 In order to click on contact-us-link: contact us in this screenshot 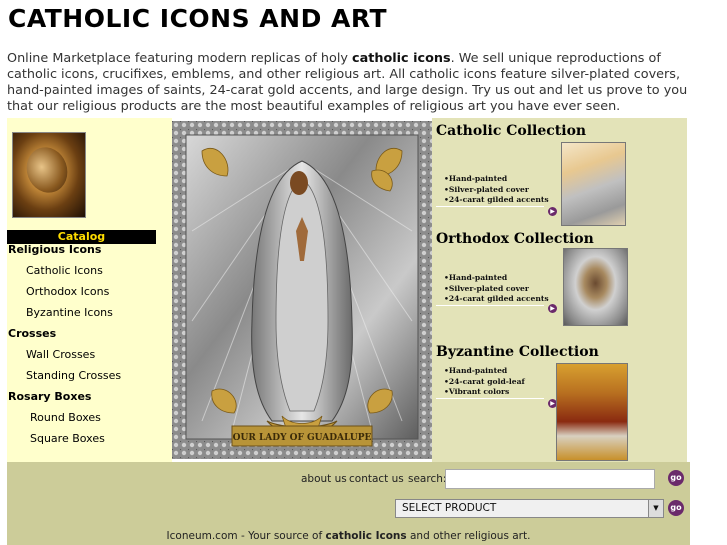, I will do `click(376, 479)`.